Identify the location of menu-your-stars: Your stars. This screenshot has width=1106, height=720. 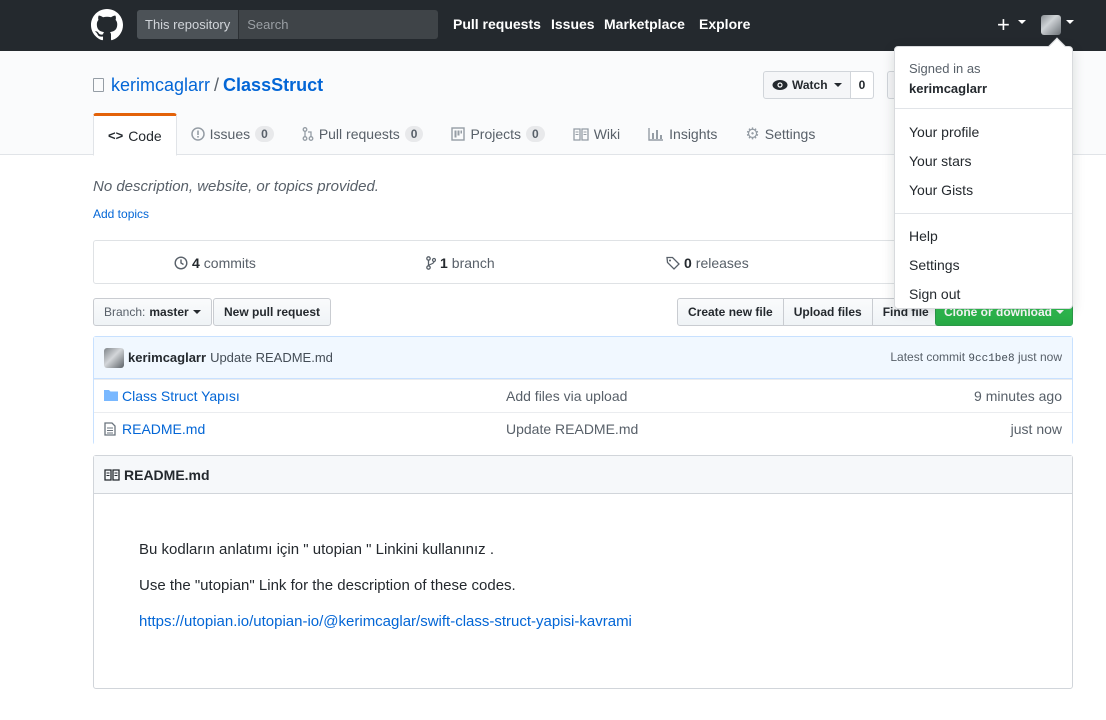
(983, 161).